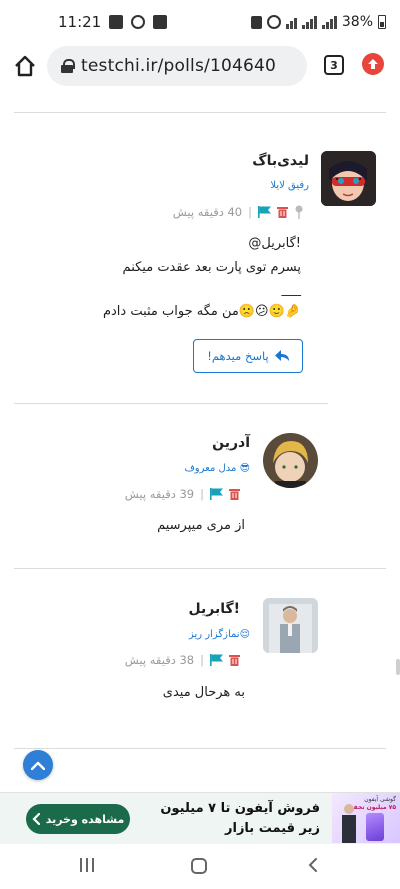 This screenshot has height=889, width=400. What do you see at coordinates (159, 660) in the screenshot?
I see `comment-time: 38 دقیقه پیش` at bounding box center [159, 660].